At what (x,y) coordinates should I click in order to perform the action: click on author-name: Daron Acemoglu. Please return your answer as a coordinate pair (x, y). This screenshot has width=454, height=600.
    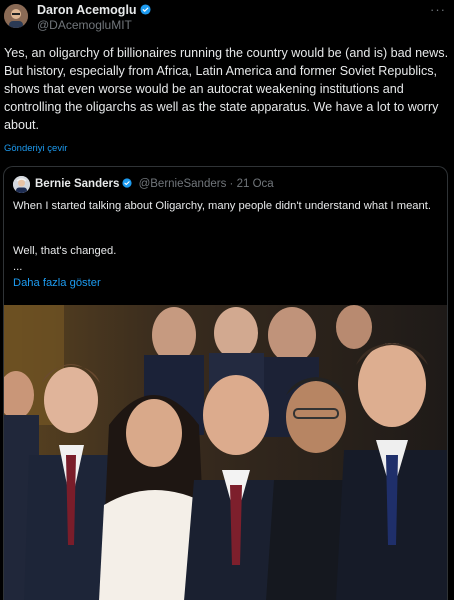
    Looking at the image, I should click on (94, 10).